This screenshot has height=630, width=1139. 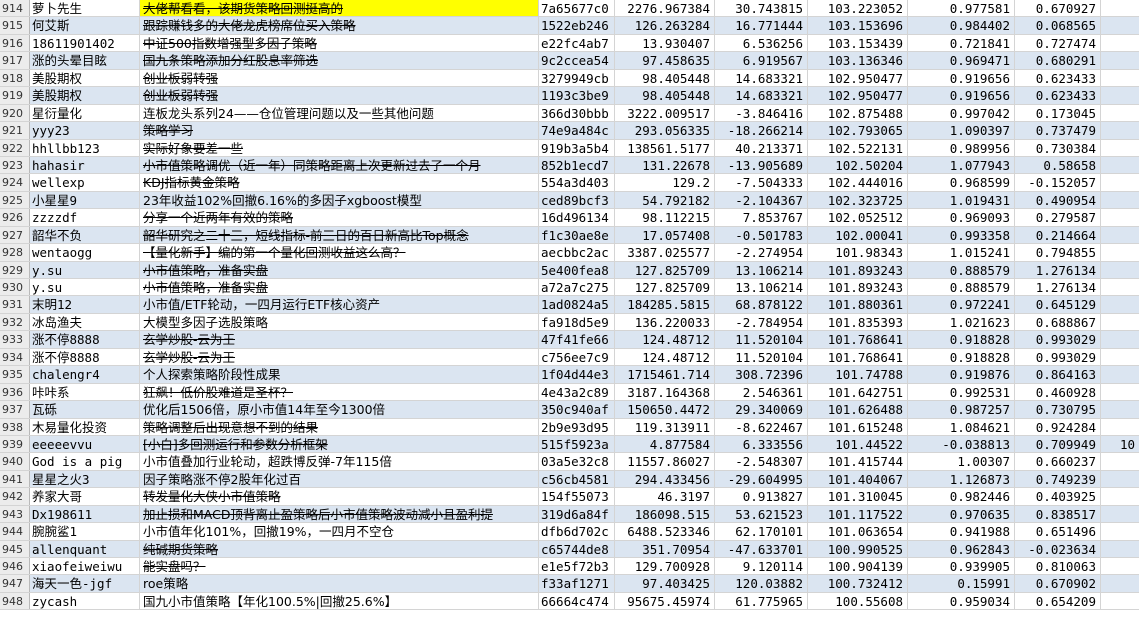 I want to click on cell-value-1: 46.3197, so click(x=665, y=496).